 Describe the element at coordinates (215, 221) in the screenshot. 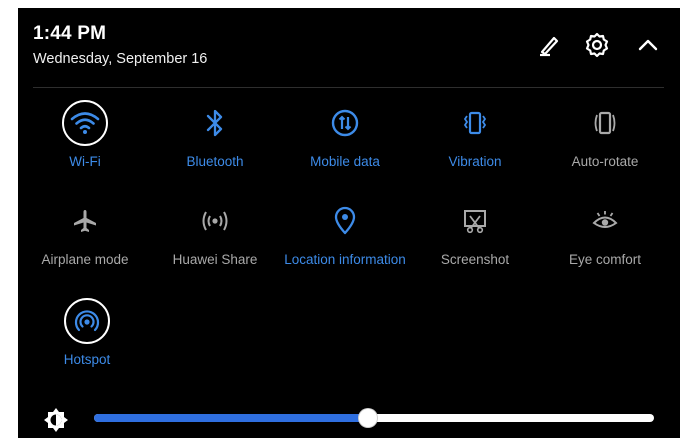

I see `huawei-share-icon` at that location.